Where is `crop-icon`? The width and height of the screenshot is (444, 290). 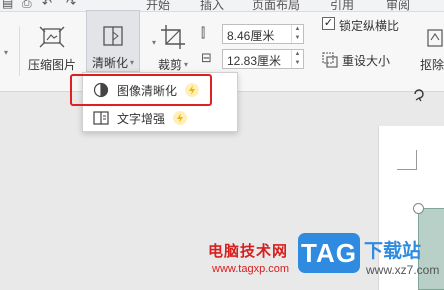
crop-icon is located at coordinates (173, 37).